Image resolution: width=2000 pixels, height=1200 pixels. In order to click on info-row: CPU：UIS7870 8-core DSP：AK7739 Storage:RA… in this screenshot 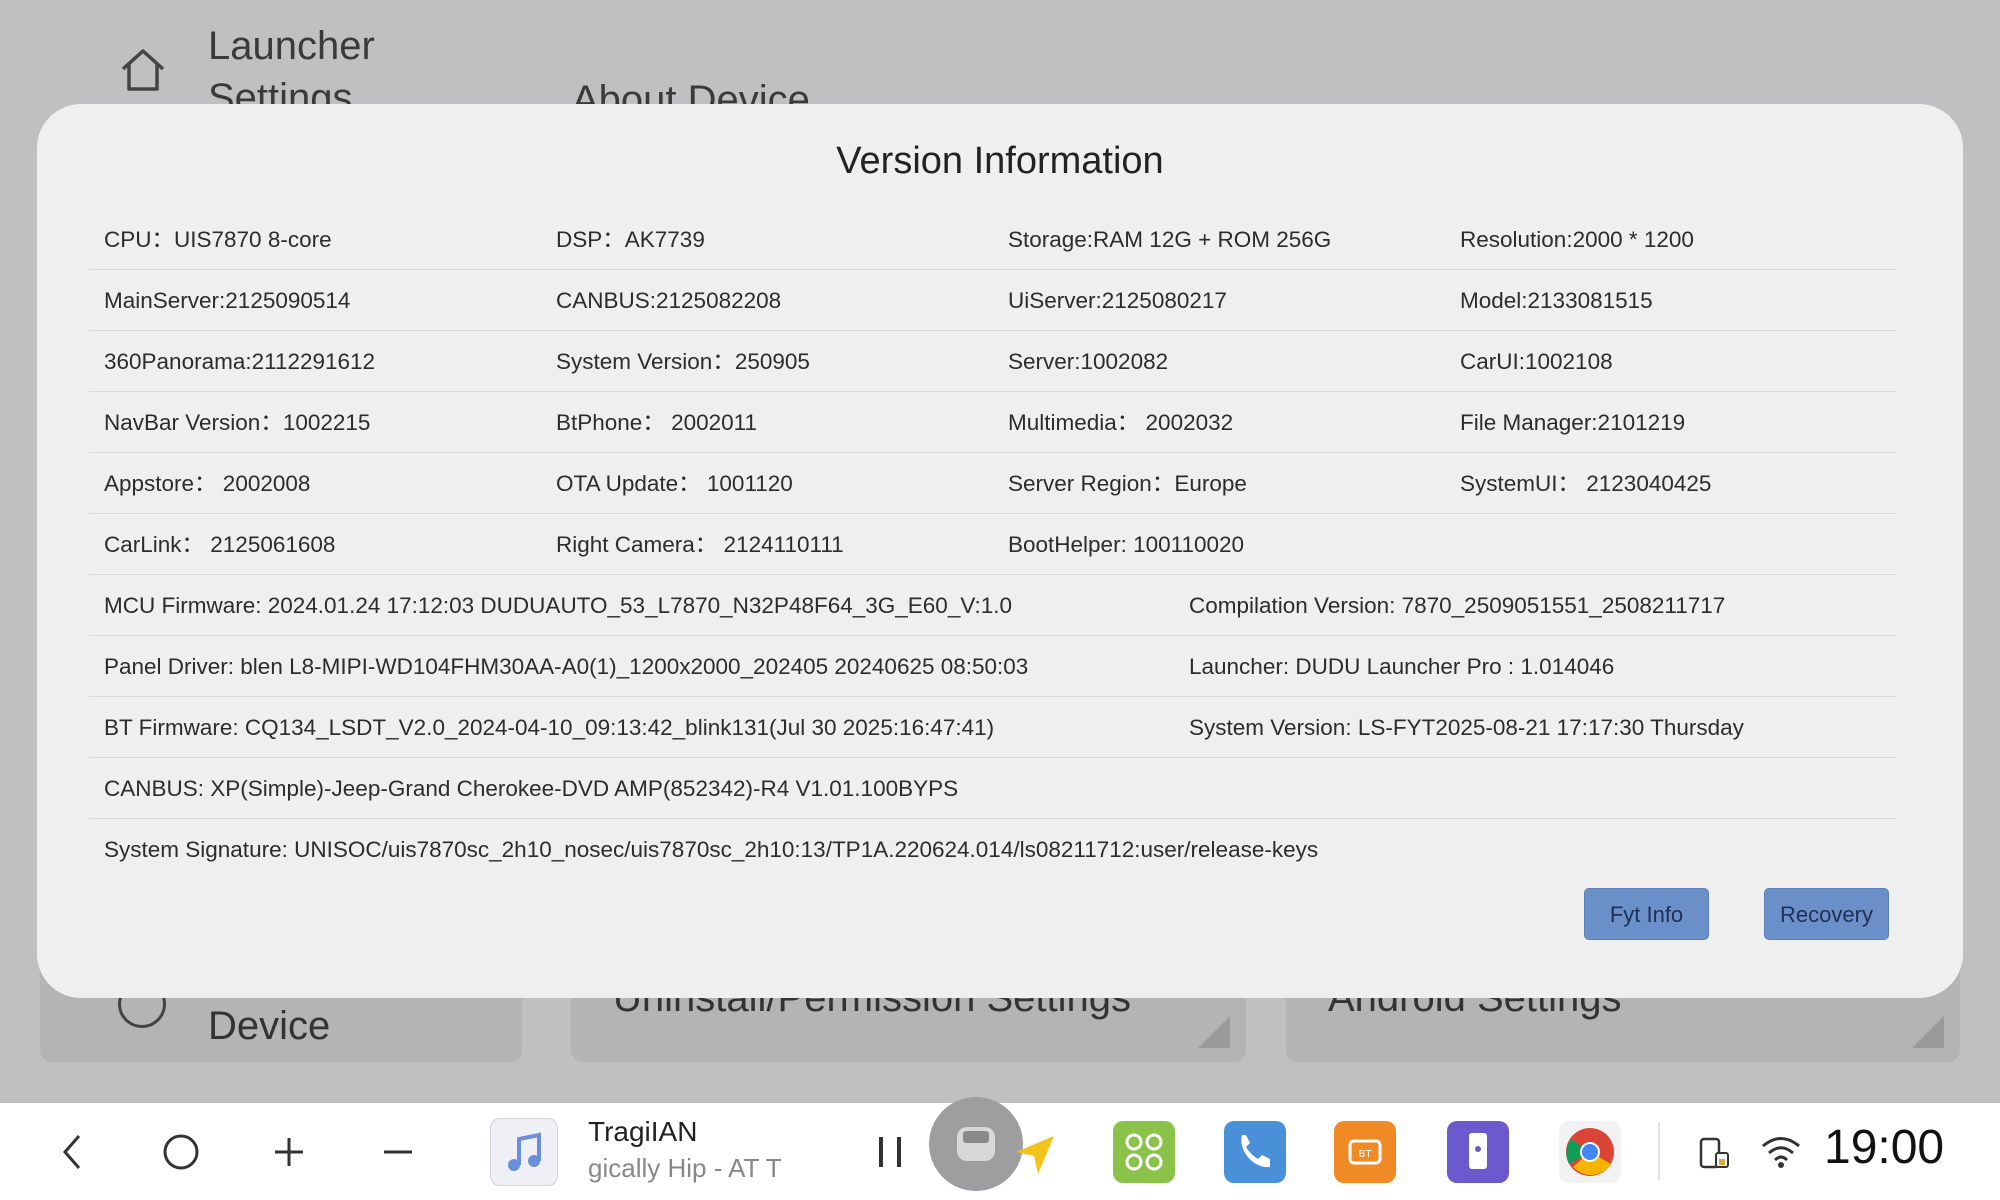, I will do `click(993, 239)`.